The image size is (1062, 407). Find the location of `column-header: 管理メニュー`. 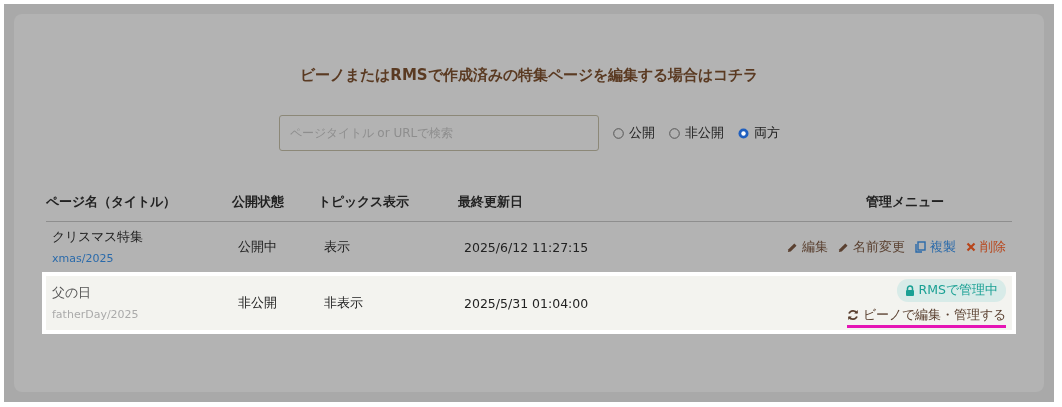

column-header: 管理メニュー is located at coordinates (905, 202).